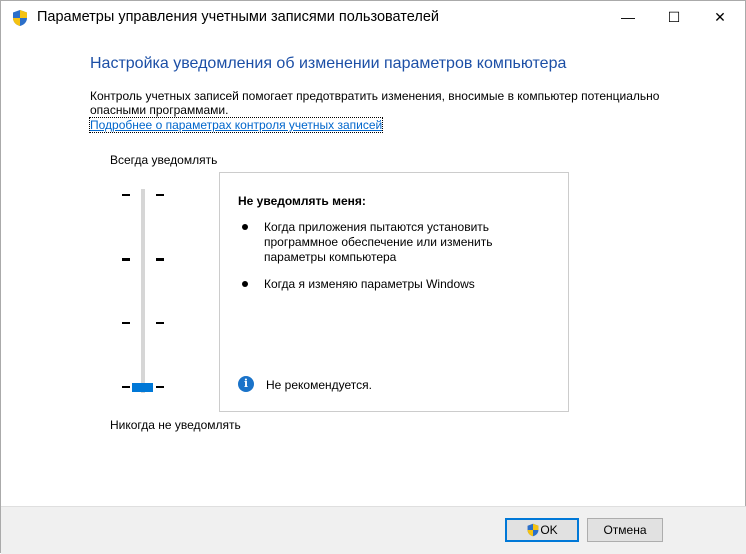 The height and width of the screenshot is (554, 746). I want to click on panel-title: Не уведомлять меня:, so click(302, 201).